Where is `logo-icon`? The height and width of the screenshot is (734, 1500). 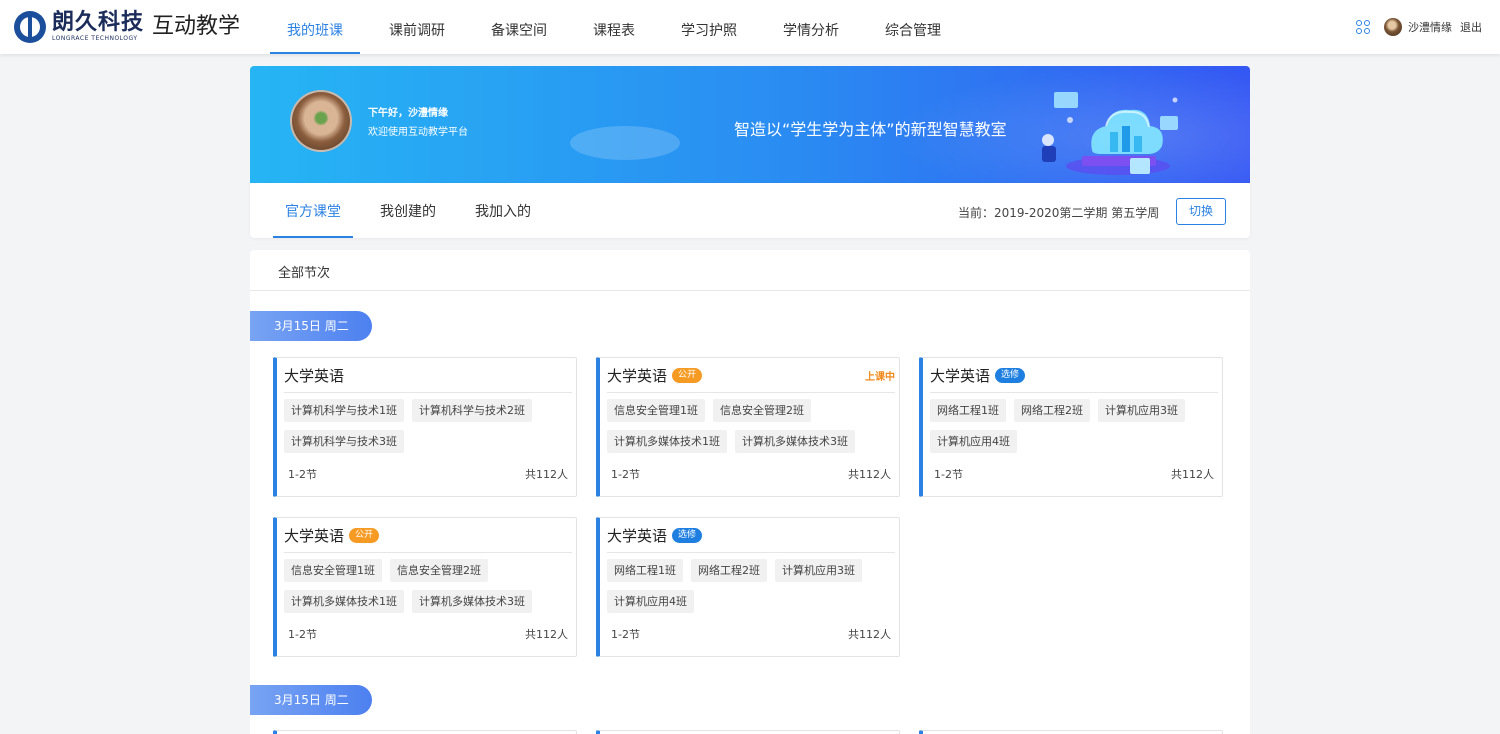 logo-icon is located at coordinates (30, 27).